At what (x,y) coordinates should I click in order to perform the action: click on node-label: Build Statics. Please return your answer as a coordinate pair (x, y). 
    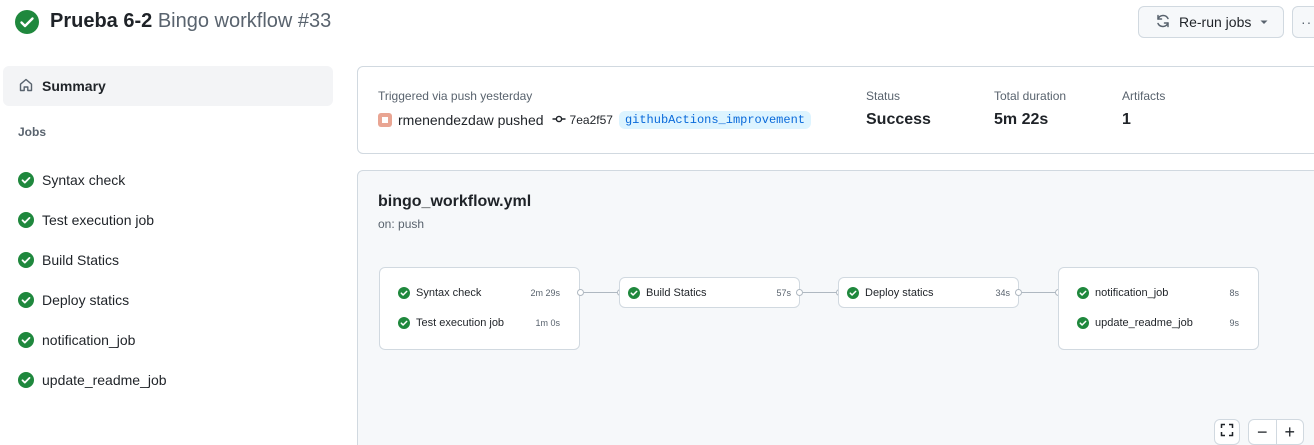
    Looking at the image, I should click on (676, 293).